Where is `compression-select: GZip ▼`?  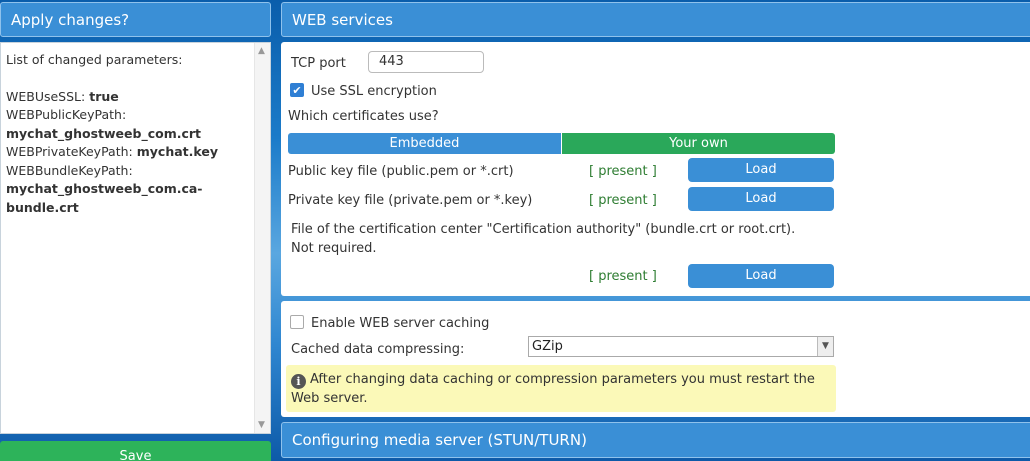 compression-select: GZip ▼ is located at coordinates (681, 346).